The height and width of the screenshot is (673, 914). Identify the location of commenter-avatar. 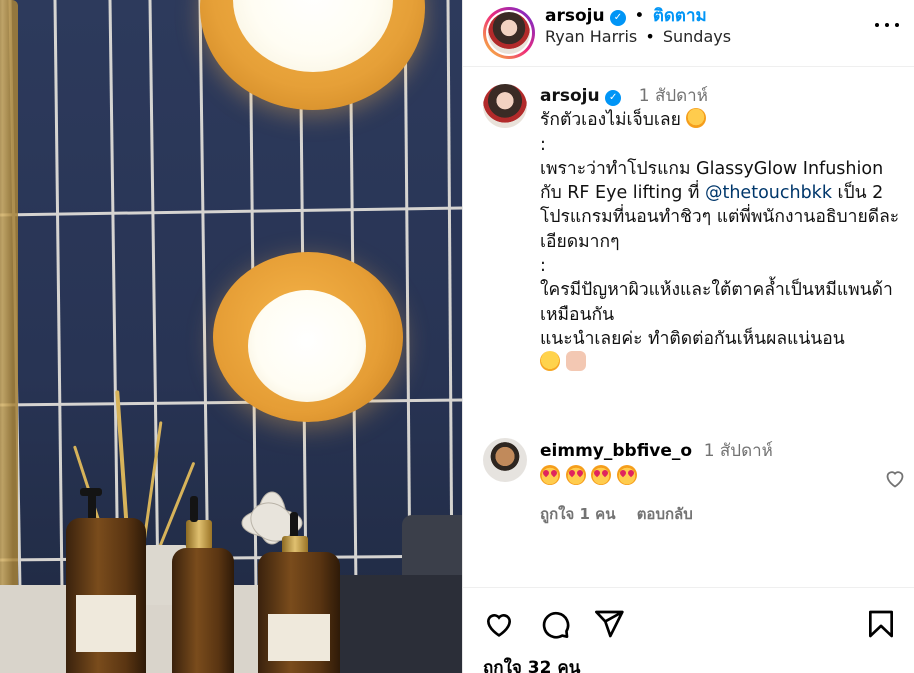
(505, 460).